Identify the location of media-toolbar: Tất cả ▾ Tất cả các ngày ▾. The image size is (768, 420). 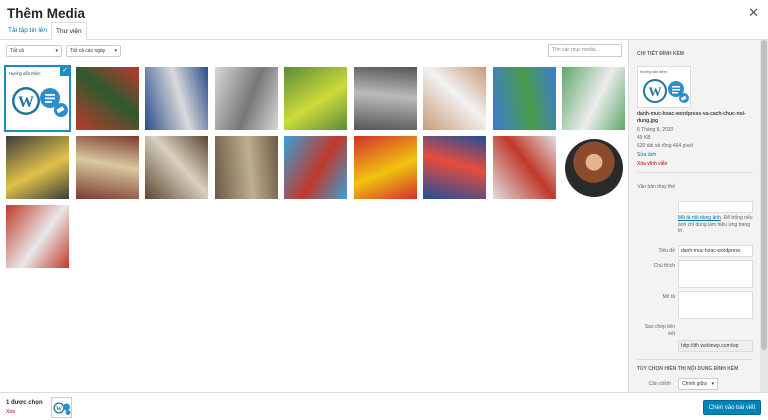
(314, 51).